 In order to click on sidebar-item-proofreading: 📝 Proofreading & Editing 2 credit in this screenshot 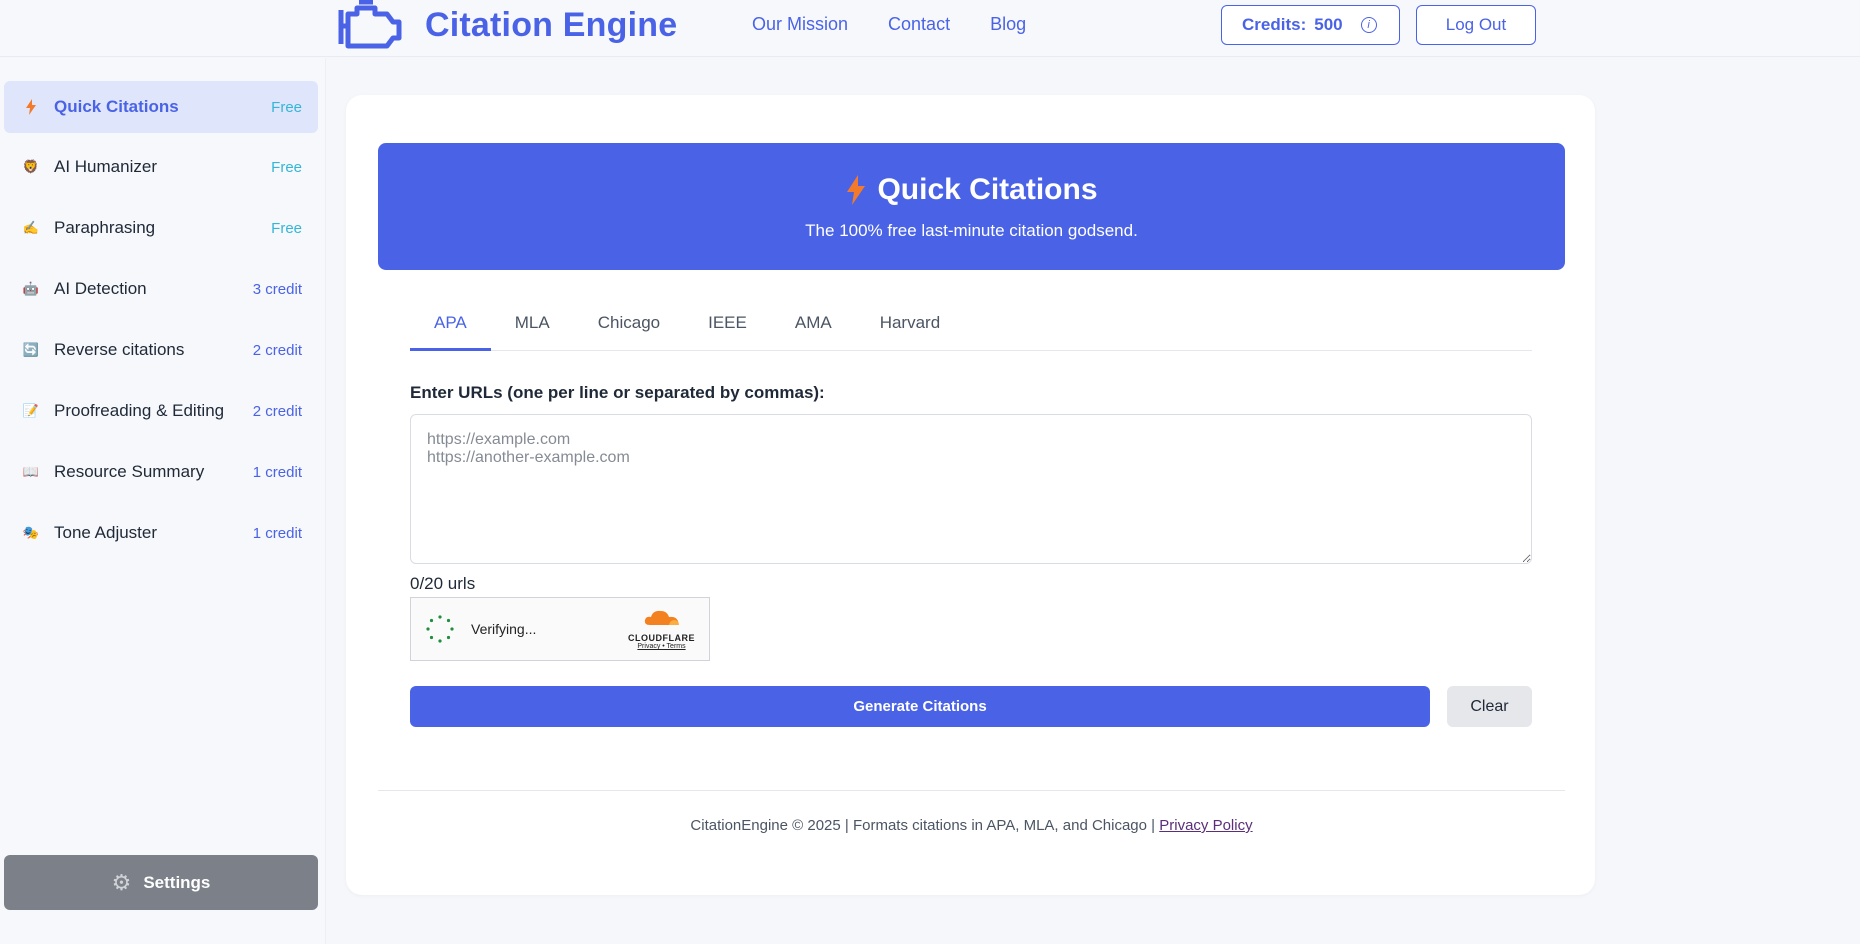, I will do `click(161, 411)`.